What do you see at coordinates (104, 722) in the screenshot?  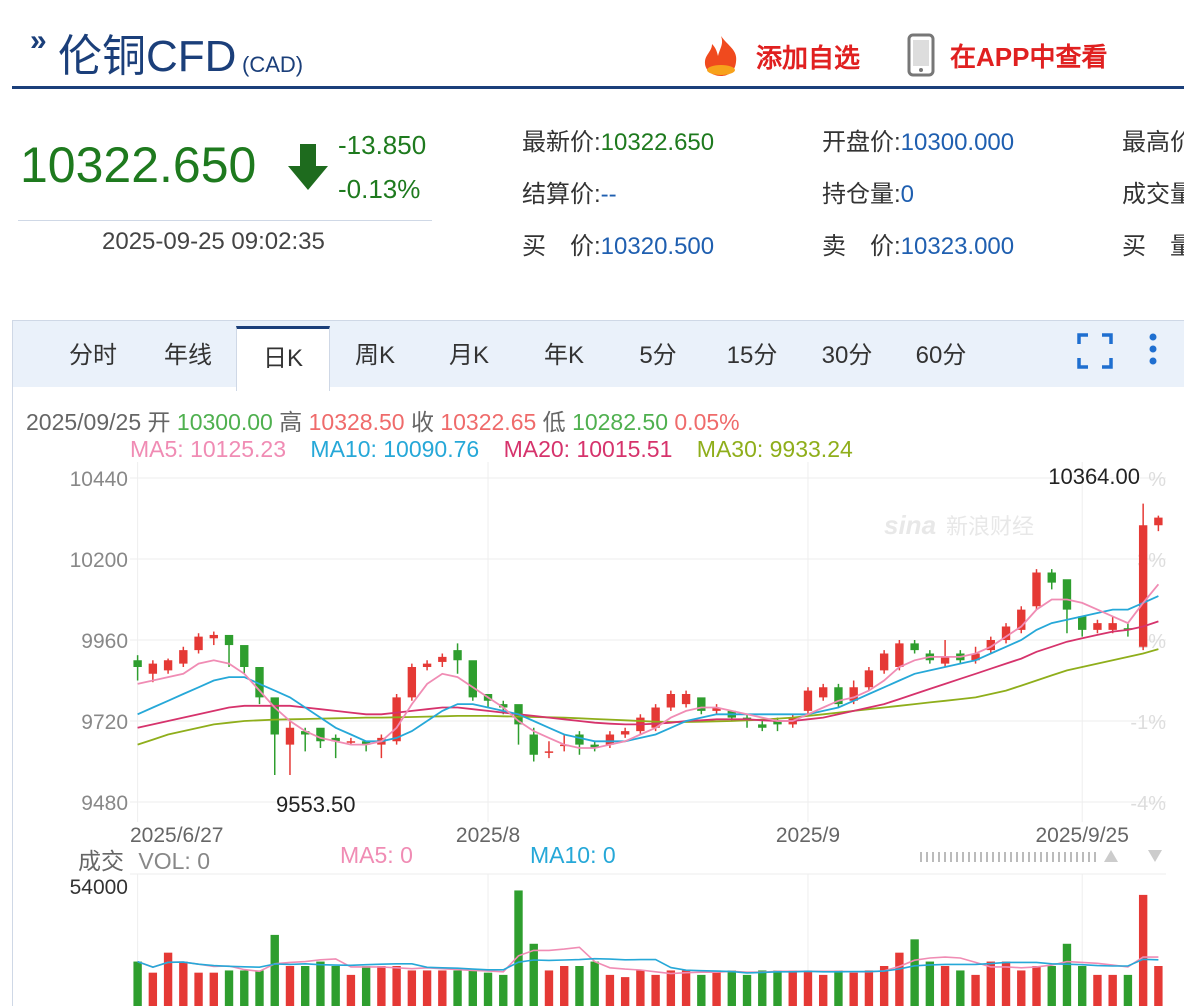 I see `y-tick-label: 9720` at bounding box center [104, 722].